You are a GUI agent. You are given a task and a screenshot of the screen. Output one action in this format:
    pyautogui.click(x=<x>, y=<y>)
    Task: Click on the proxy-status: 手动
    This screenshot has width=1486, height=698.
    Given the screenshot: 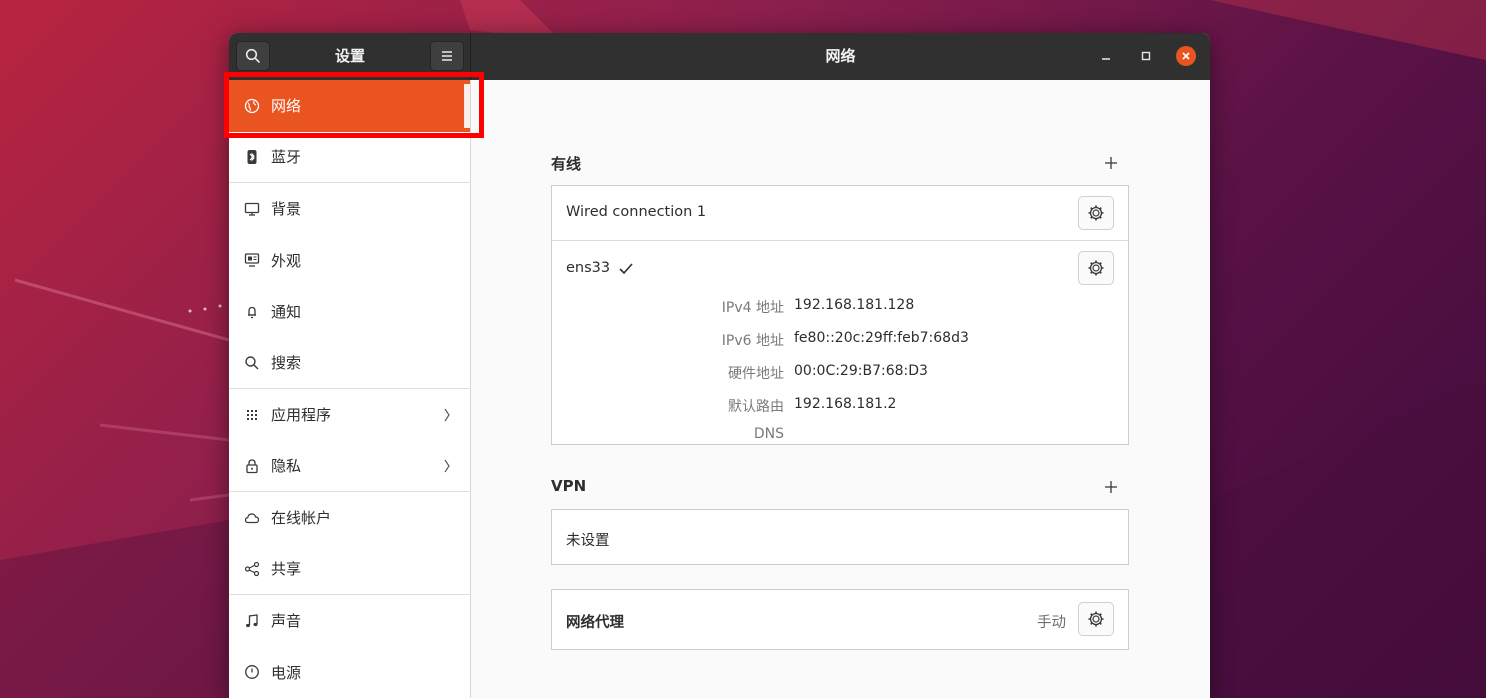 What is the action you would take?
    pyautogui.click(x=1051, y=623)
    